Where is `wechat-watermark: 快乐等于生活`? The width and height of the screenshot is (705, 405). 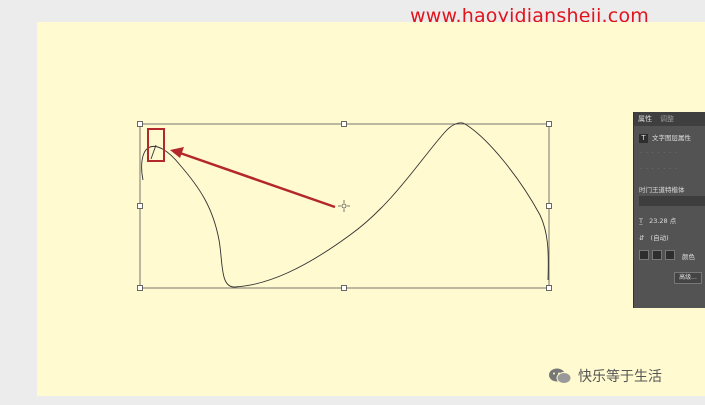 wechat-watermark: 快乐等于生活 is located at coordinates (605, 376).